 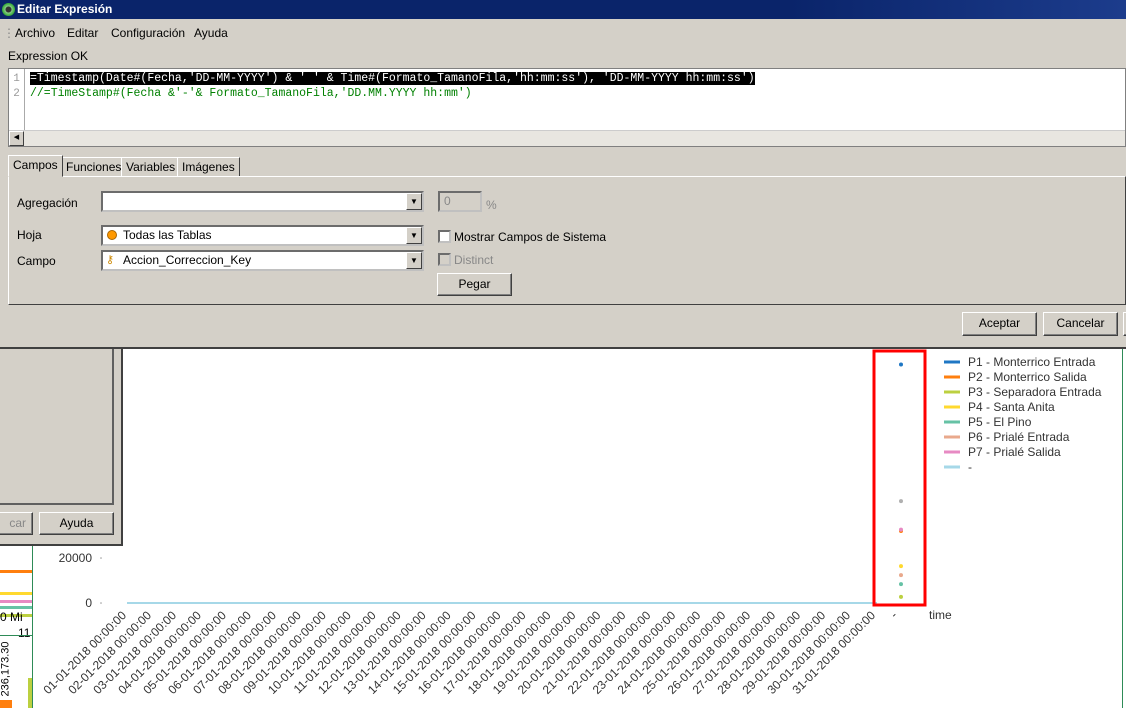 I want to click on window-title: Editar Expresión, so click(x=65, y=9).